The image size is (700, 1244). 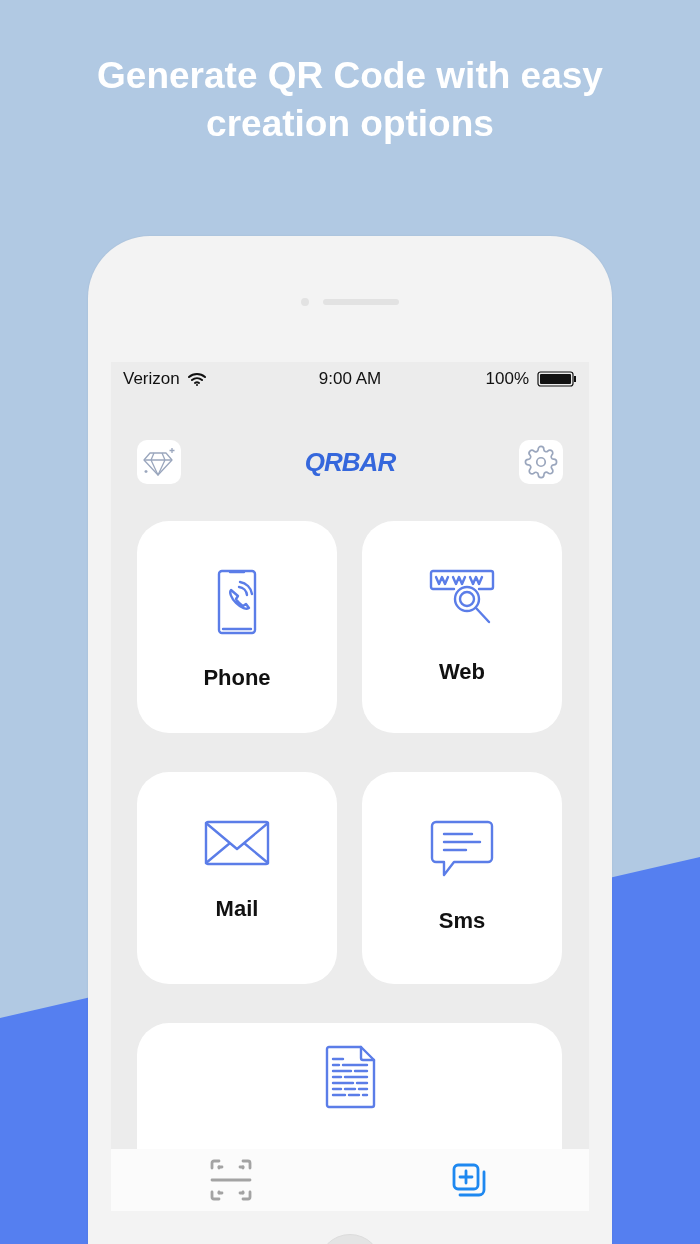 What do you see at coordinates (350, 462) in the screenshot?
I see `app-logo: QRBAR` at bounding box center [350, 462].